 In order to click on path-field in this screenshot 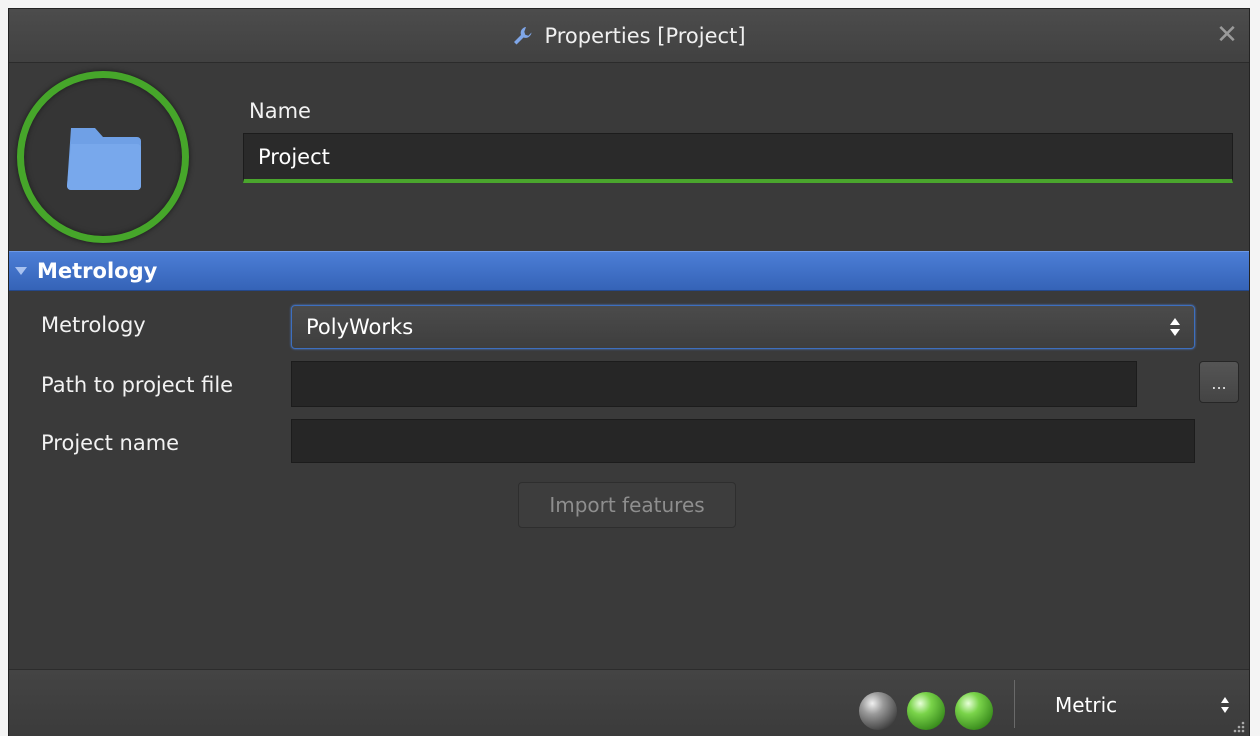, I will do `click(714, 384)`.